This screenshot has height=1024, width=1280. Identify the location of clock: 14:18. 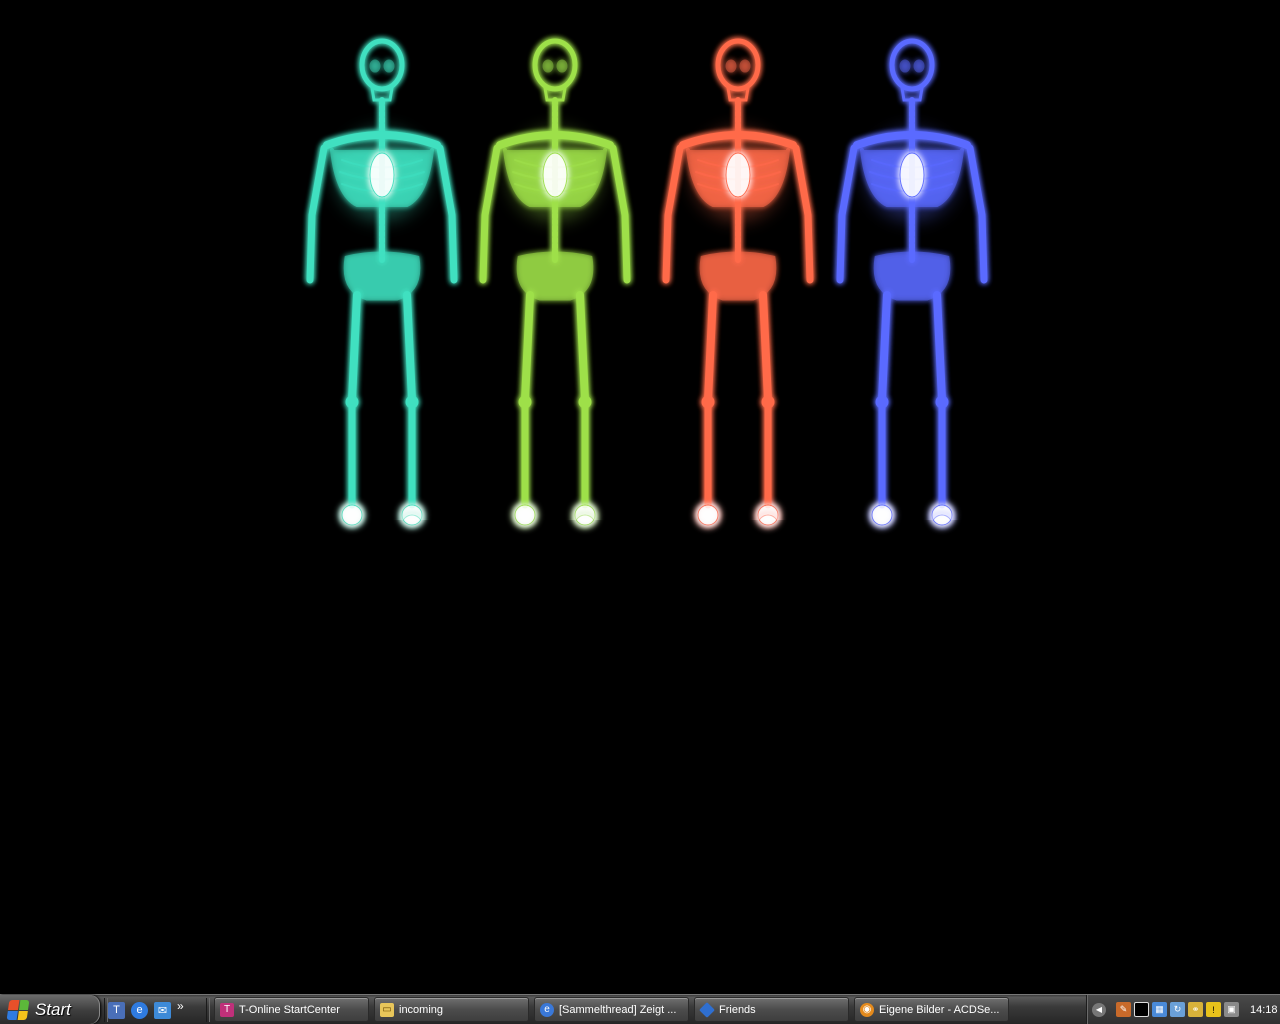
(1264, 1009).